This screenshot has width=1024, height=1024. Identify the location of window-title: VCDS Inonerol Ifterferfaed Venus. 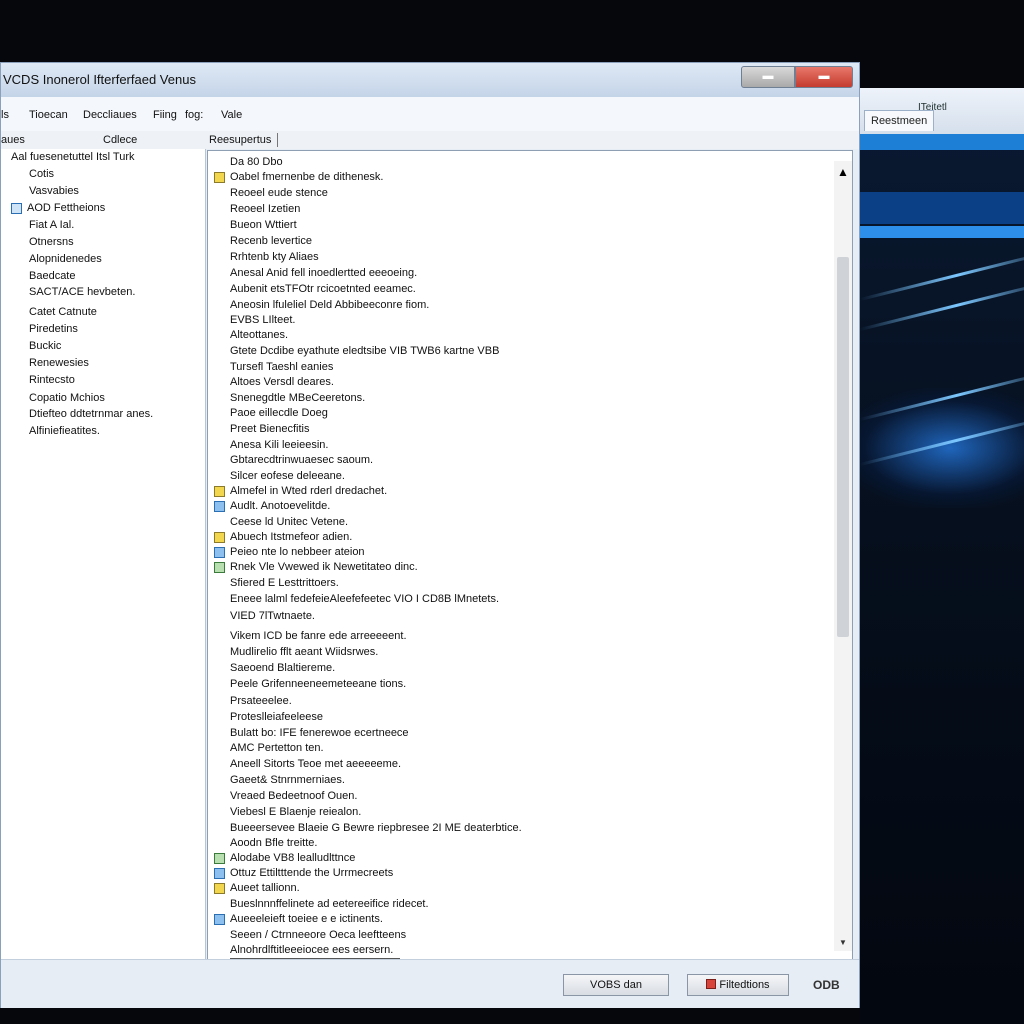
(99, 79).